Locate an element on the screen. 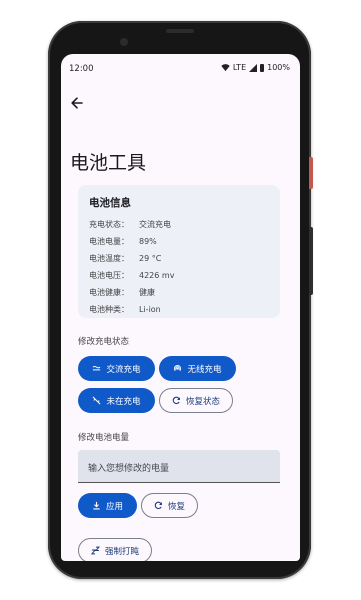 The image size is (361, 600). ac-charging-button: 交流充电 is located at coordinates (116, 368).